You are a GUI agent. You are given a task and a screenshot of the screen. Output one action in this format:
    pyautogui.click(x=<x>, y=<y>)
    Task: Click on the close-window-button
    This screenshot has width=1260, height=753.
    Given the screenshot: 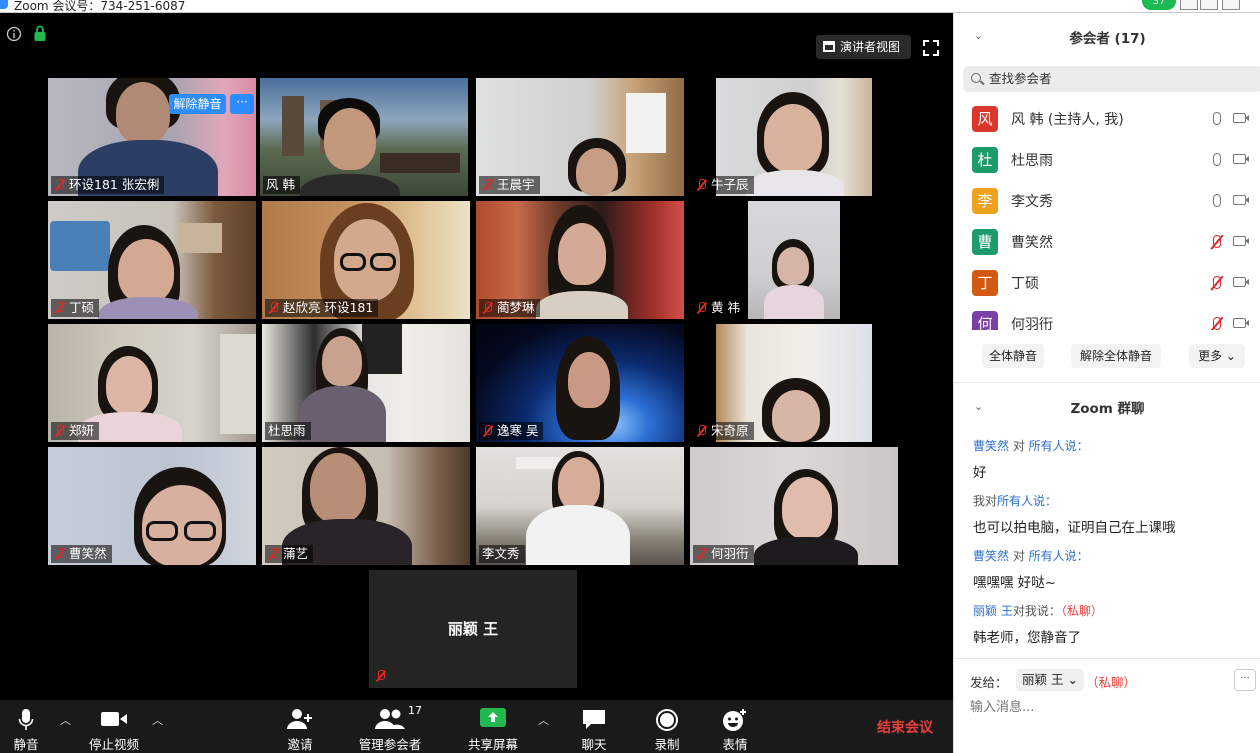 What is the action you would take?
    pyautogui.click(x=1231, y=5)
    